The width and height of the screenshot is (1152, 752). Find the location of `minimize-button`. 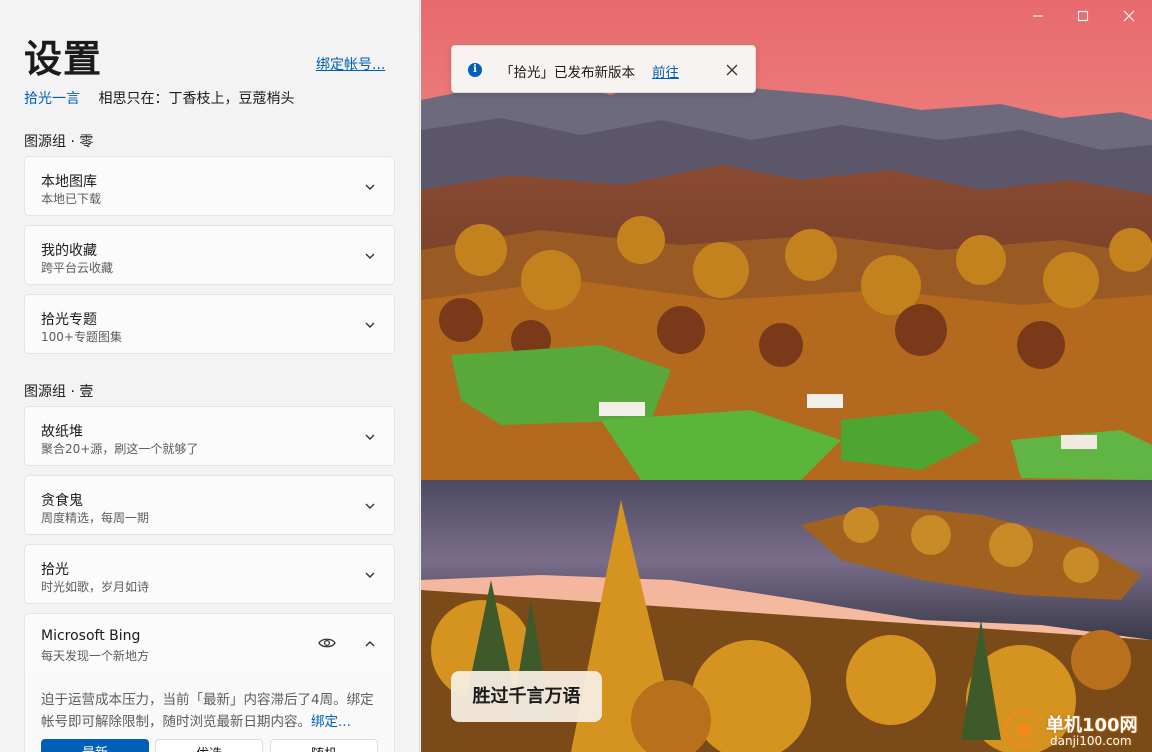

minimize-button is located at coordinates (1038, 16).